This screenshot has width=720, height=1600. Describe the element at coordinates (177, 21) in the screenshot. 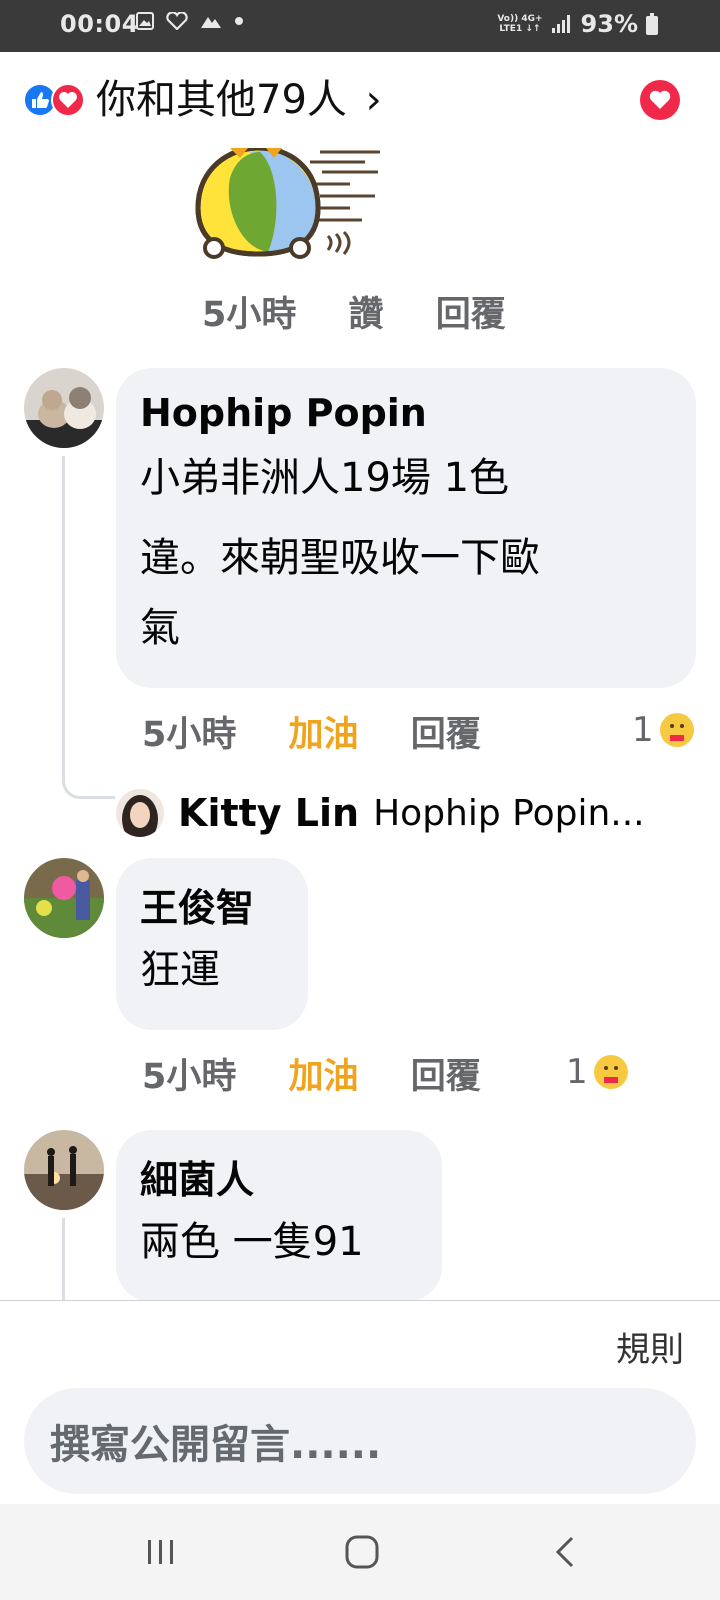

I see `heart-pulse-icon` at that location.